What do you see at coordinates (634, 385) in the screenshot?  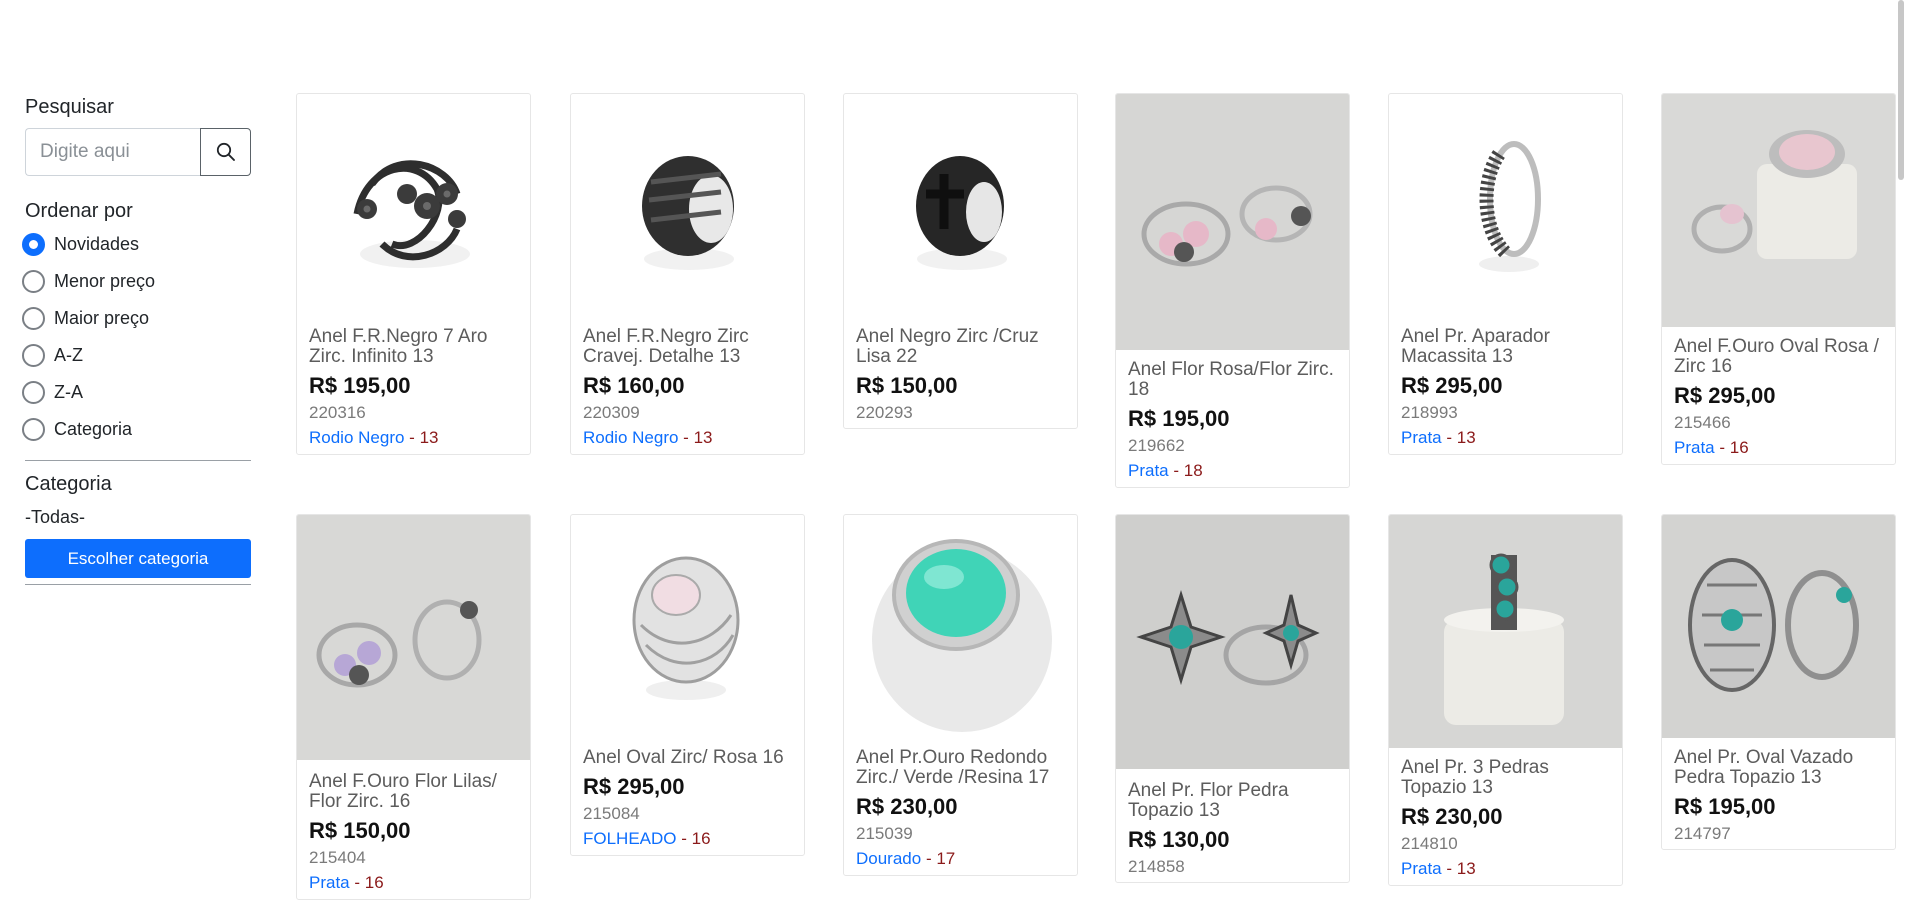 I see `product-price: R$ 160,00` at bounding box center [634, 385].